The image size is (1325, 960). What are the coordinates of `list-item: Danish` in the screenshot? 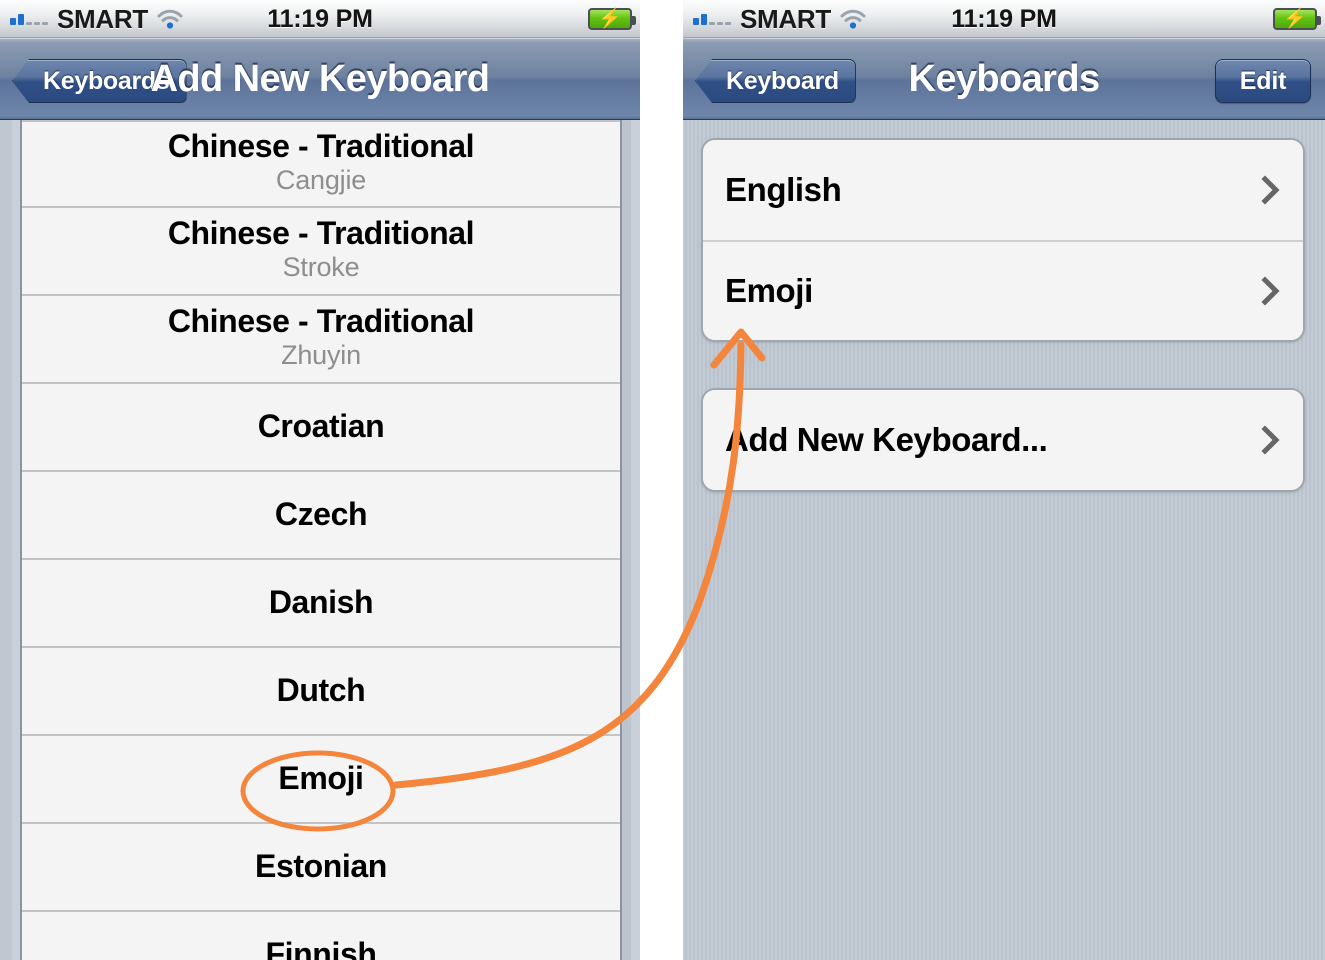 It's located at (321, 604).